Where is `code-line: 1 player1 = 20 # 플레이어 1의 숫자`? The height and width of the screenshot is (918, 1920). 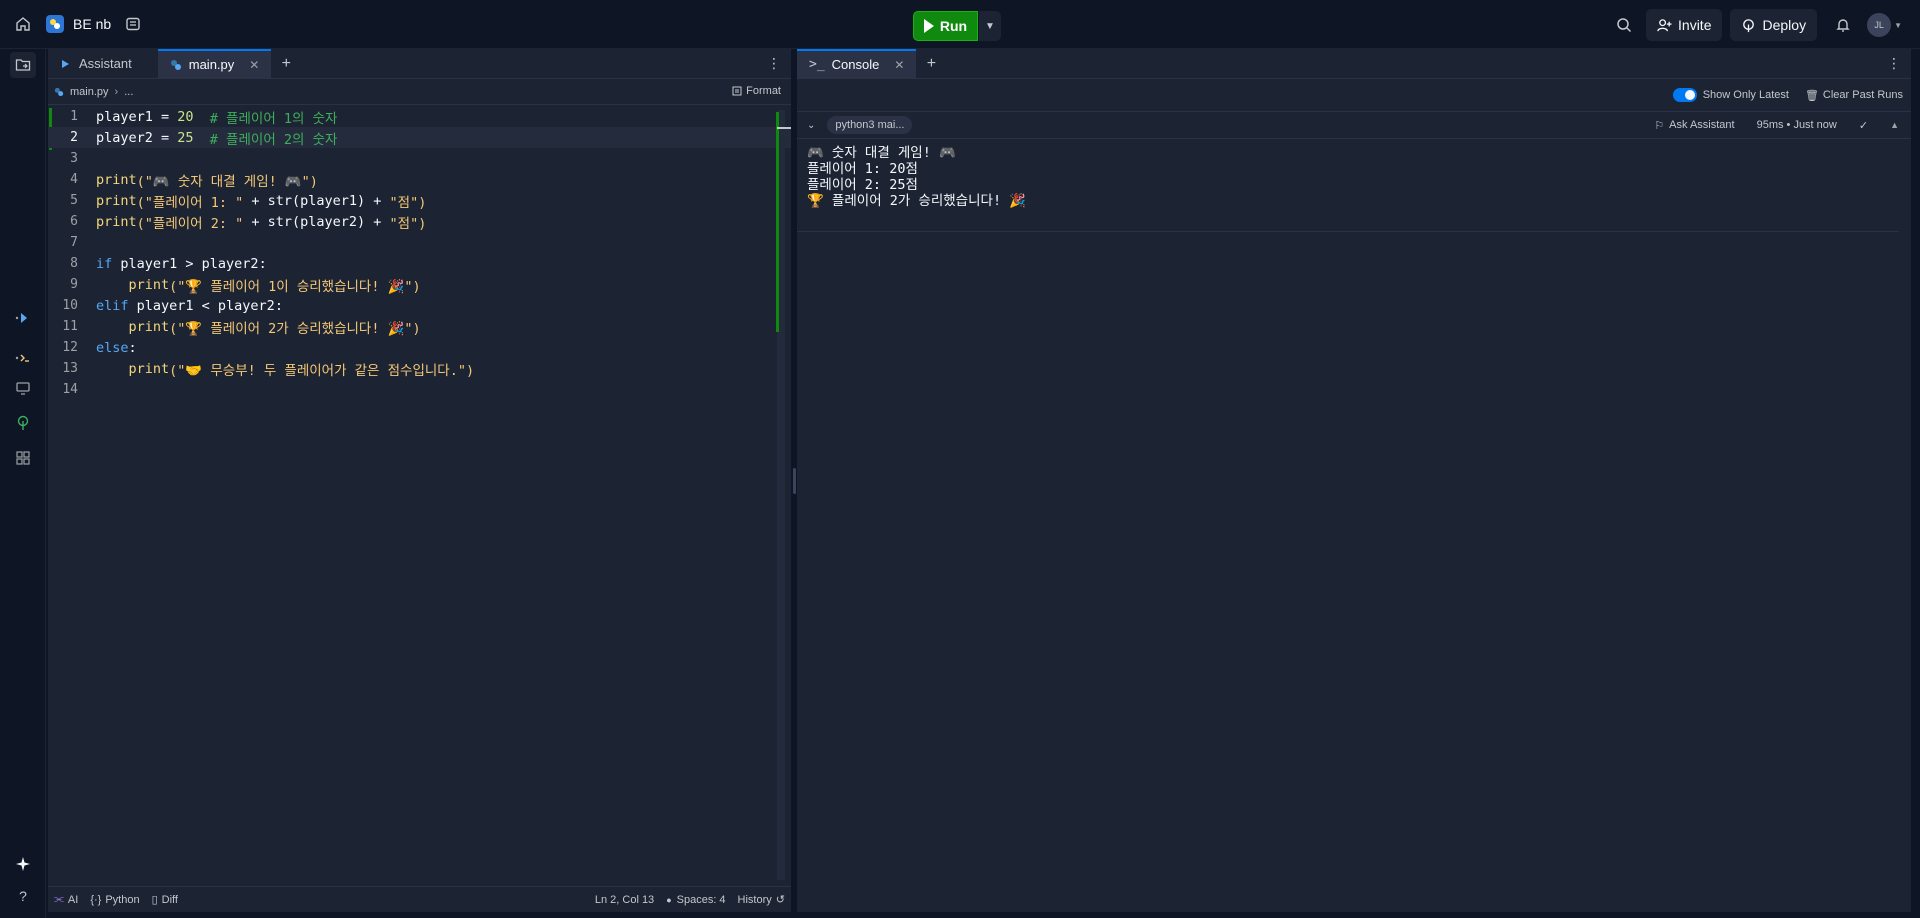
code-line: 1 player1 = 20 # 플레이어 1의 숫자 is located at coordinates (419, 116).